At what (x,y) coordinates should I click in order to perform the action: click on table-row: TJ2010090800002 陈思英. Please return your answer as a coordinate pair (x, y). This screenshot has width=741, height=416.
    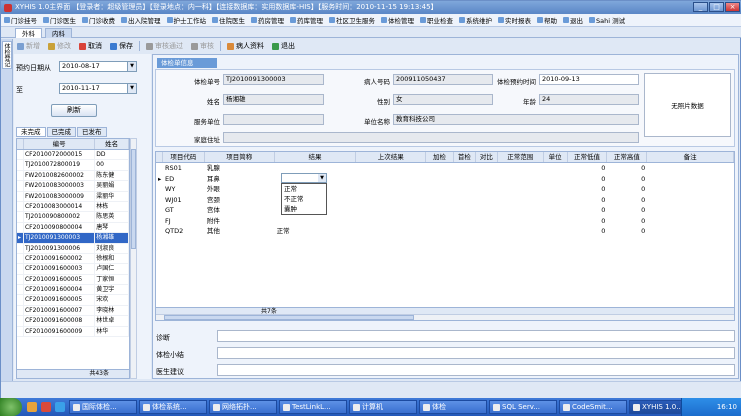
    Looking at the image, I should click on (73, 217).